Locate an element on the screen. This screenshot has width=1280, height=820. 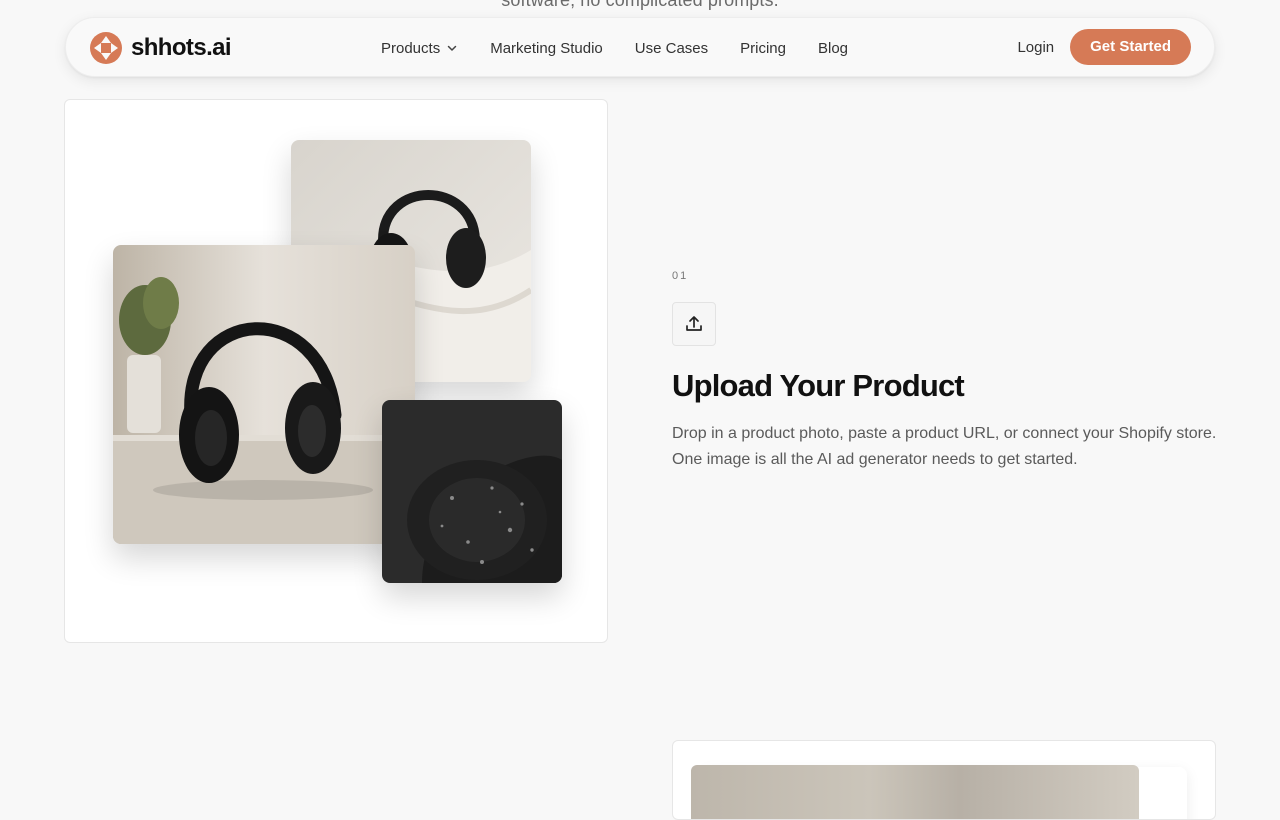
hero-tagline-fragment: software, no complicated prompts. is located at coordinates (640, 5).